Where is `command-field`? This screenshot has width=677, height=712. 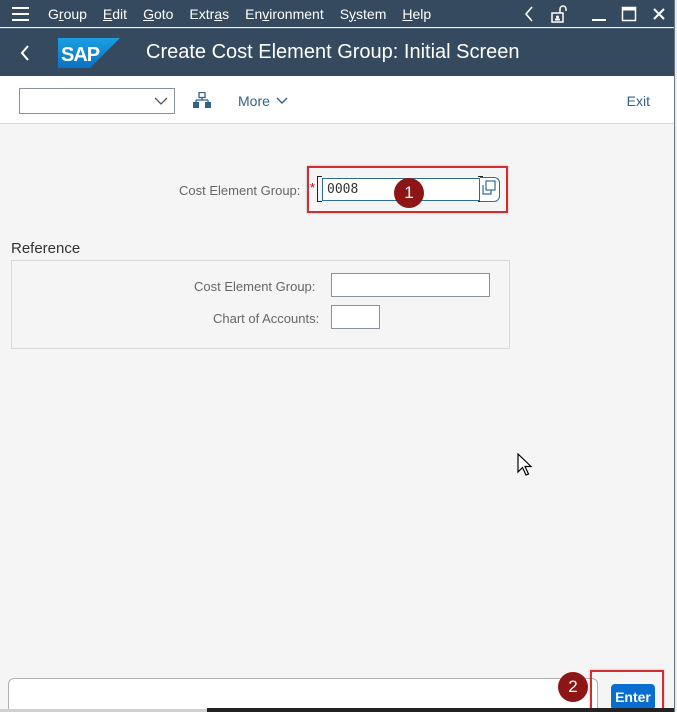 command-field is located at coordinates (303, 695).